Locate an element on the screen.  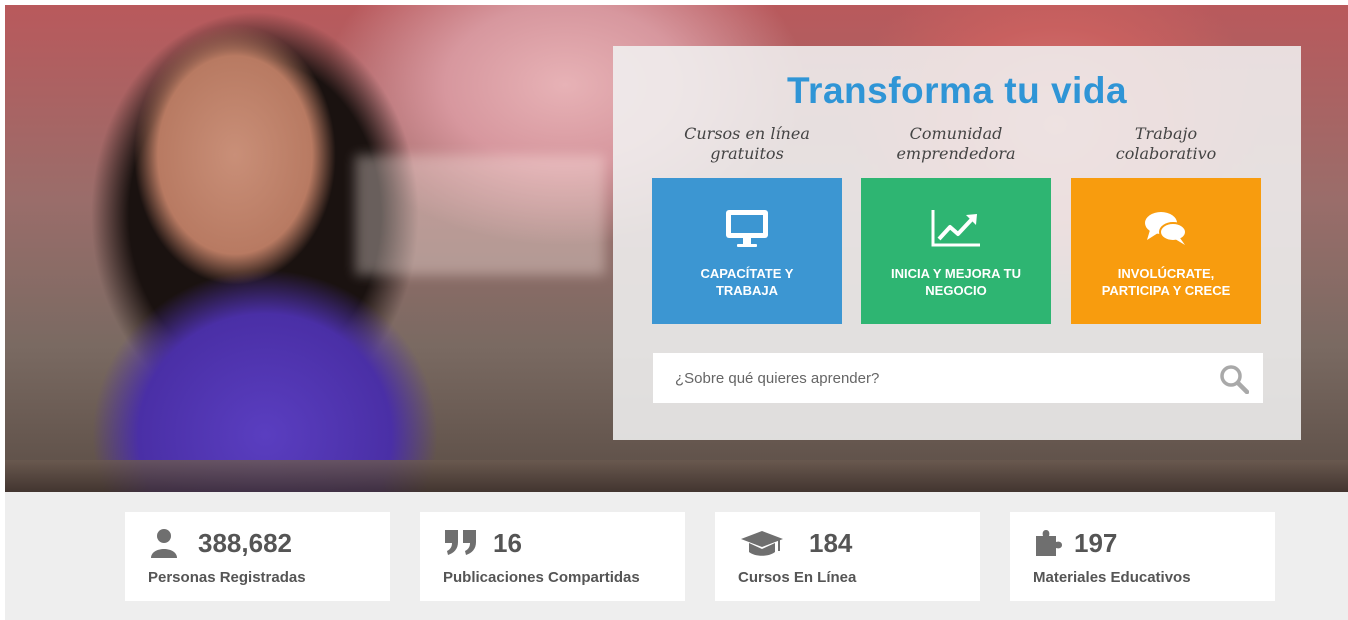
stat-registered-people: 388,682 Personas Registradas is located at coordinates (257, 556).